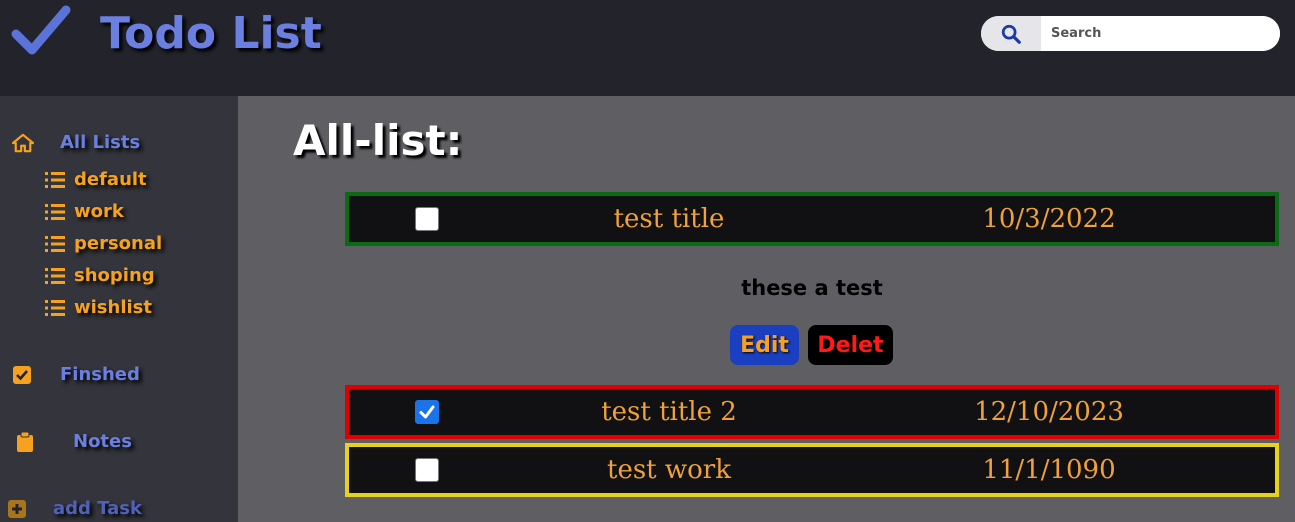 This screenshot has width=1295, height=522. Describe the element at coordinates (22, 374) in the screenshot. I see `checkbox-icon` at that location.